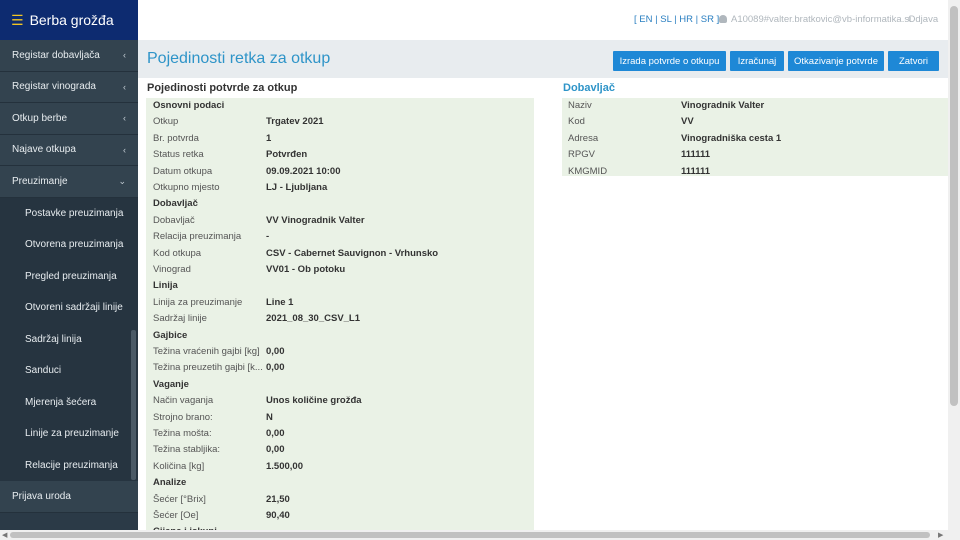 Image resolution: width=960 pixels, height=540 pixels. I want to click on detail-row: Količina [kg] 1.500,00, so click(340, 467).